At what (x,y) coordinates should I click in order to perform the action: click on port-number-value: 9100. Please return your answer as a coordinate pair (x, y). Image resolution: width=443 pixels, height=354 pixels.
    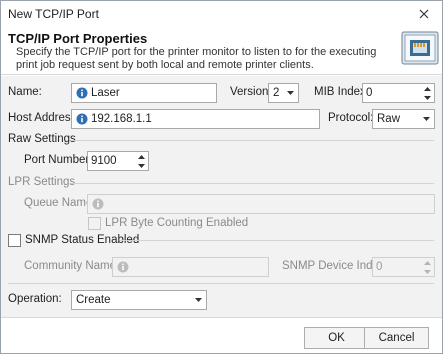
    Looking at the image, I should click on (104, 161).